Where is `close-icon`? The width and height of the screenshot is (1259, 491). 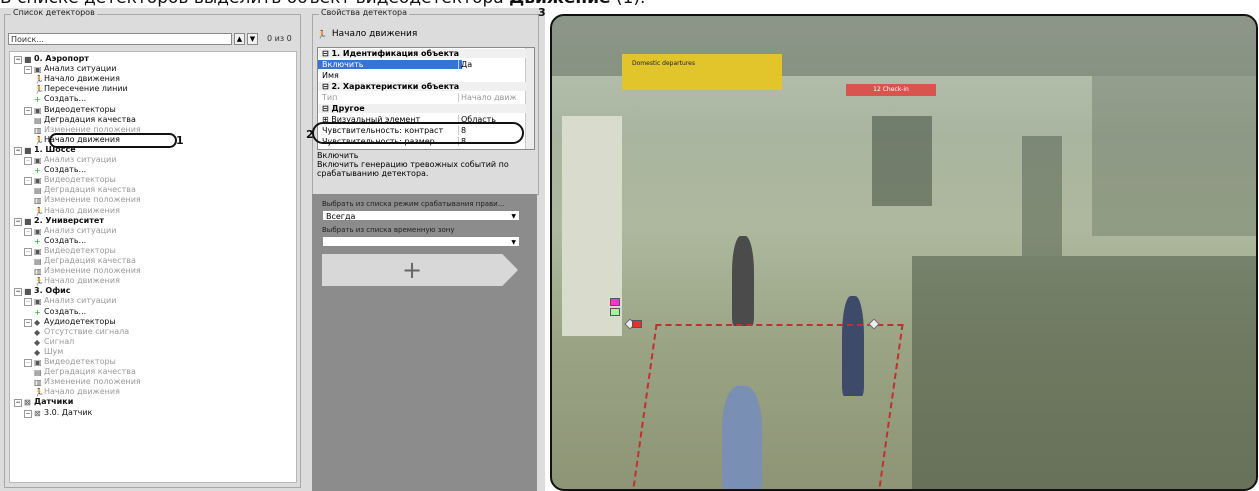
close-icon is located at coordinates (637, 324).